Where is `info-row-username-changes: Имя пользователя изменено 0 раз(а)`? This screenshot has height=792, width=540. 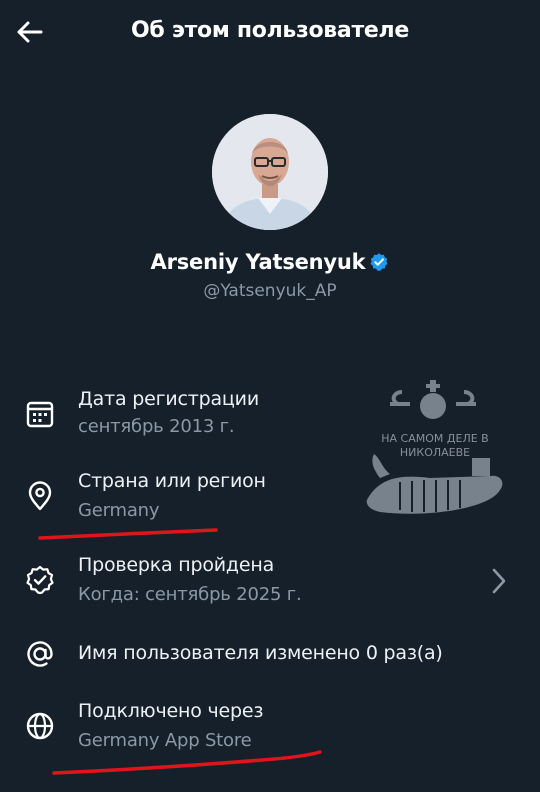 info-row-username-changes: Имя пользователя изменено 0 раз(а) is located at coordinates (270, 656).